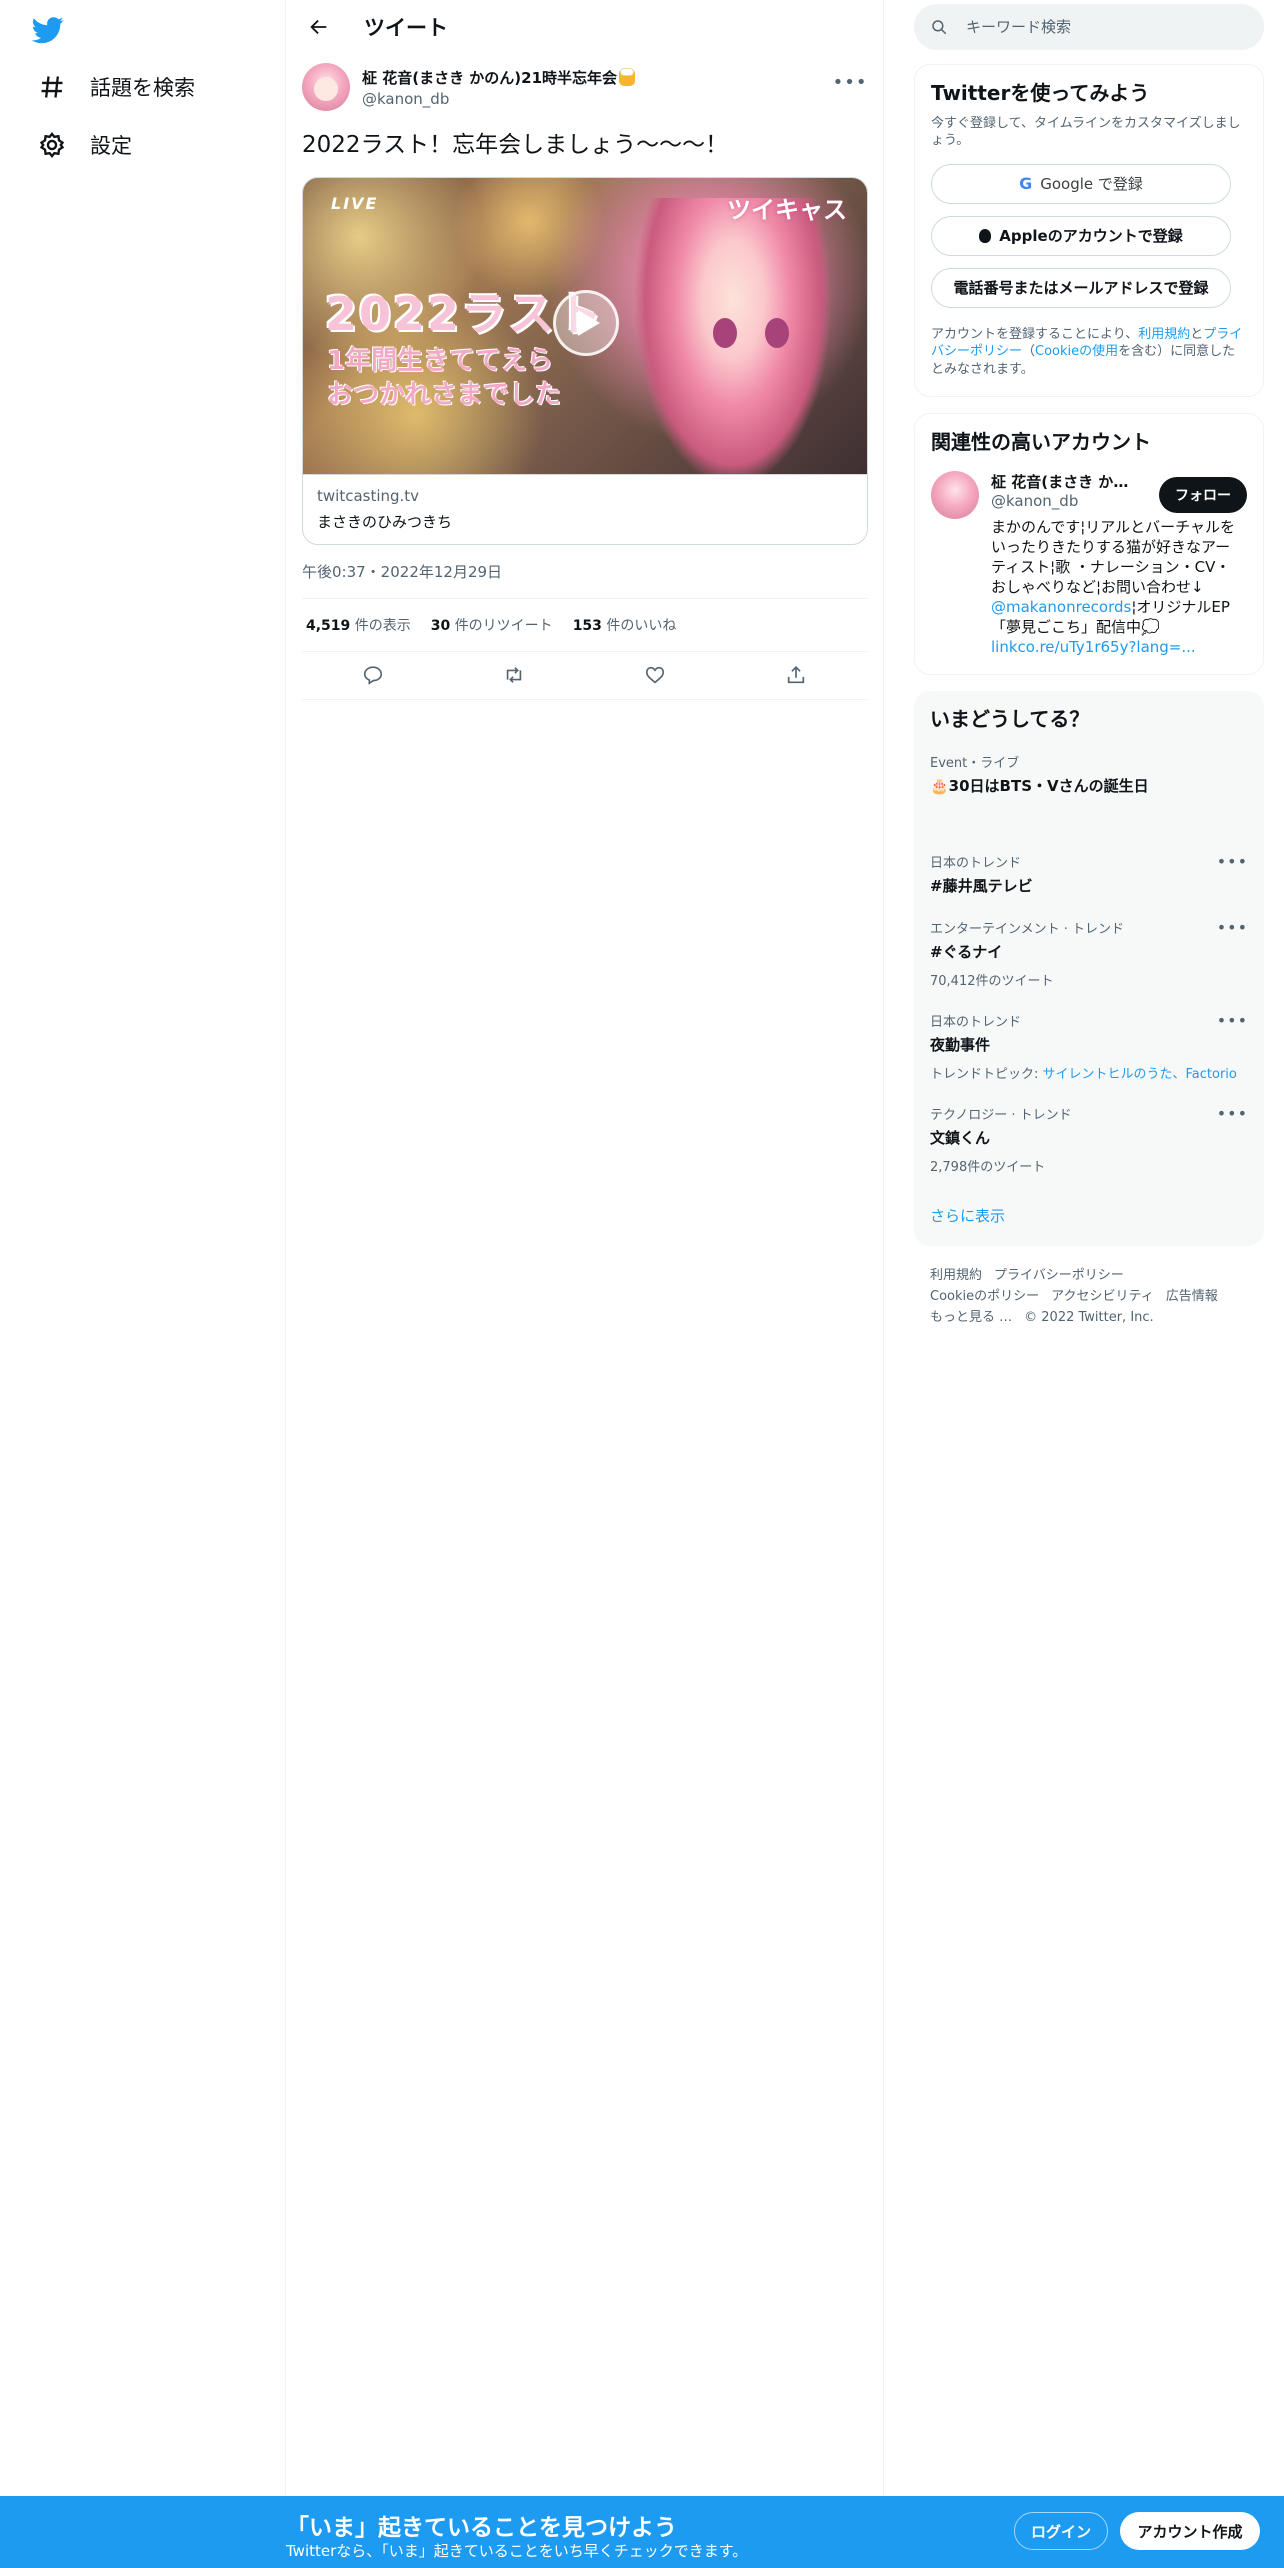 The width and height of the screenshot is (1284, 2568). Describe the element at coordinates (326, 87) in the screenshot. I see `author-avatar` at that location.